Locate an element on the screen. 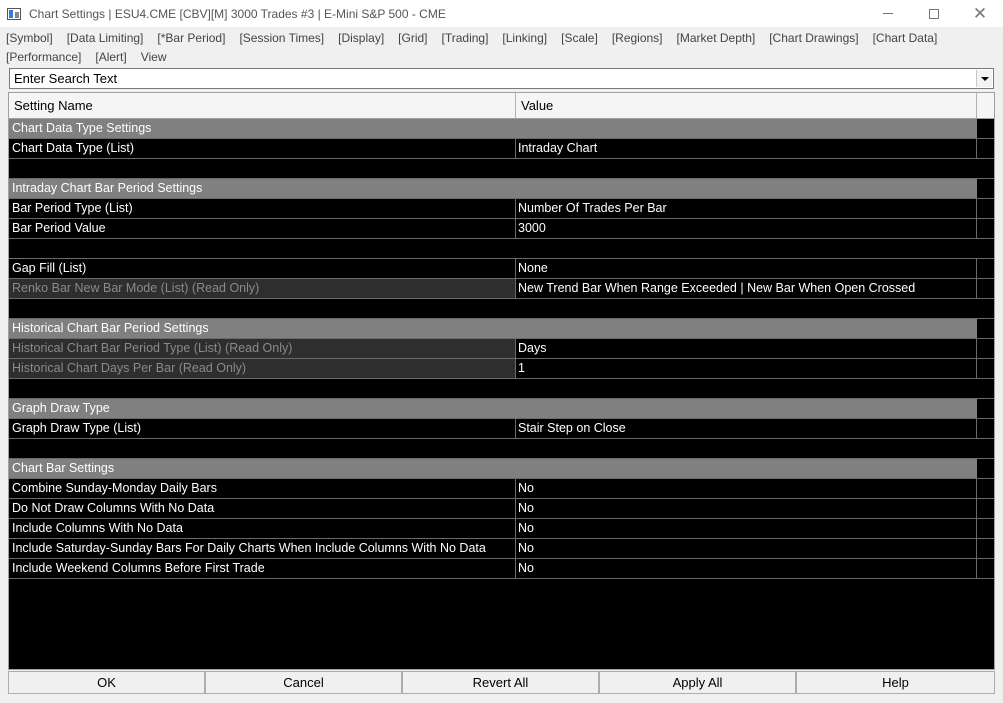  setting-row: Do Not Draw Columns With No Data No is located at coordinates (501, 509).